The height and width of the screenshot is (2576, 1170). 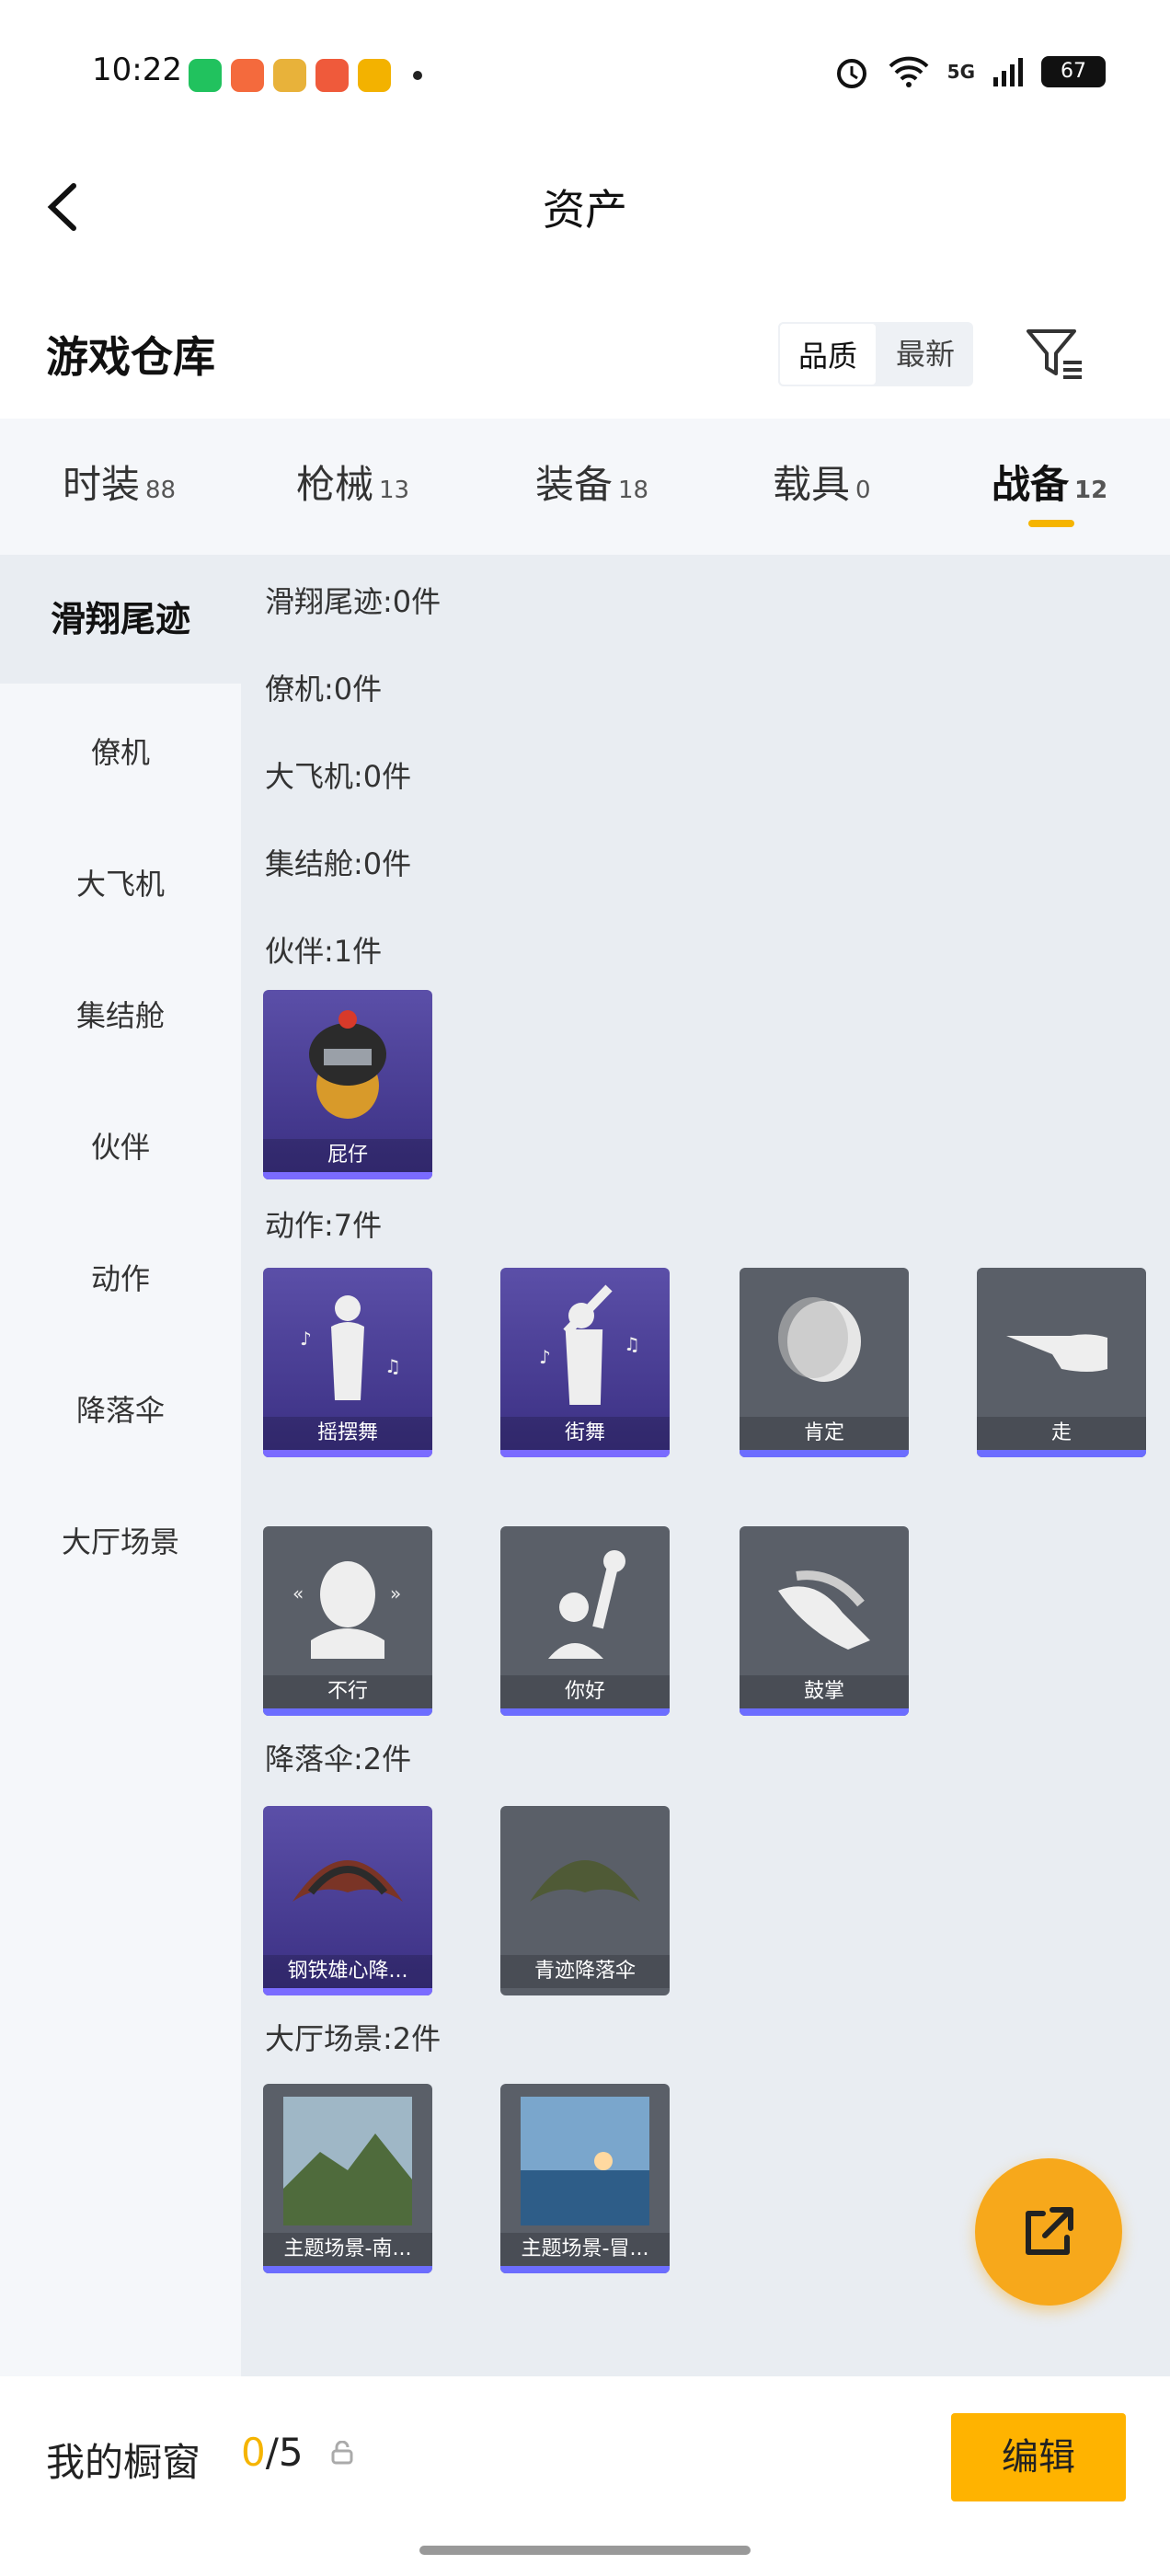 I want to click on companion-icon, so click(x=347, y=1064).